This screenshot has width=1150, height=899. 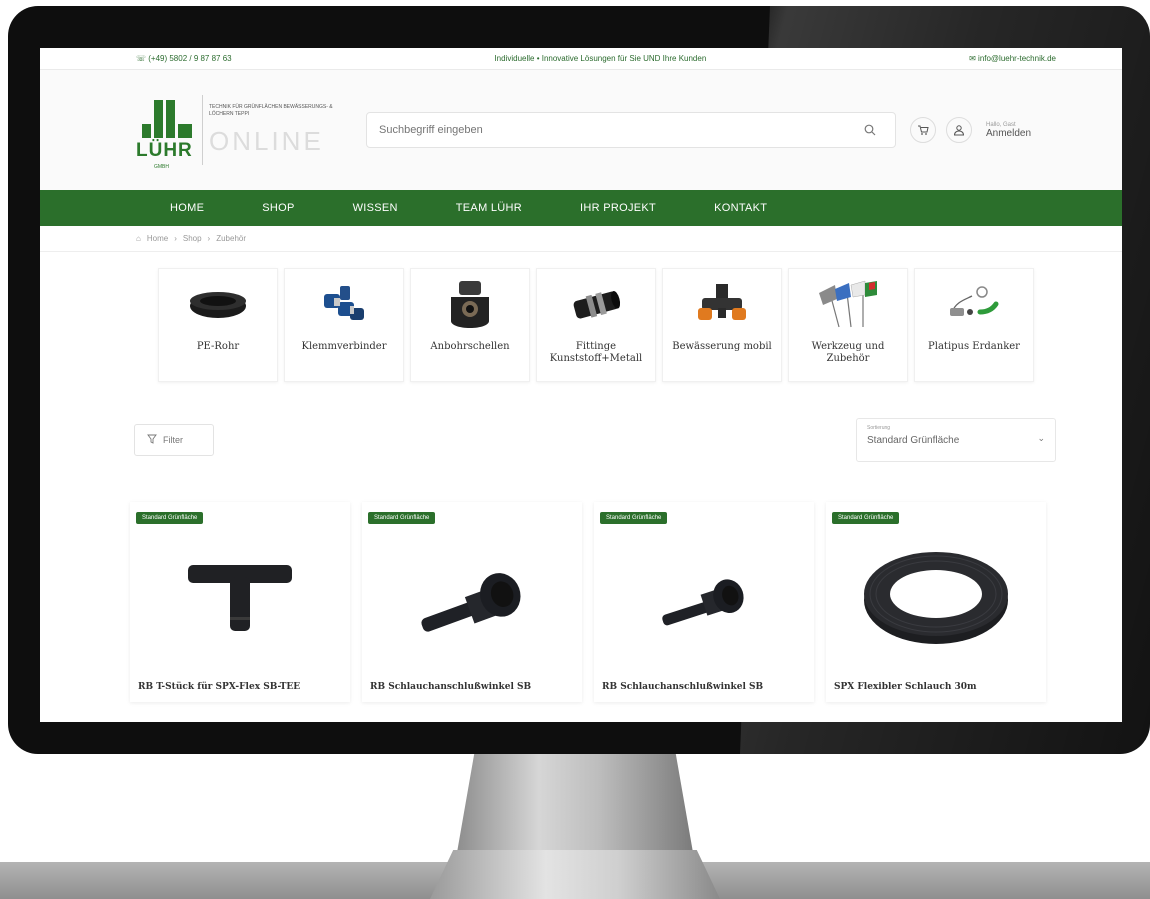 I want to click on category-label: PE-Rohr, so click(x=218, y=346).